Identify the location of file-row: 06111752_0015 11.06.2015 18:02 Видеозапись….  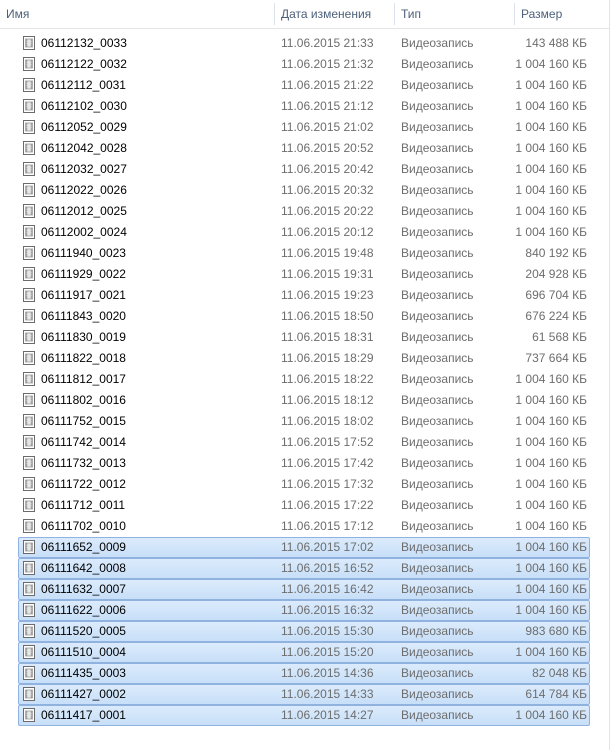
(304, 421).